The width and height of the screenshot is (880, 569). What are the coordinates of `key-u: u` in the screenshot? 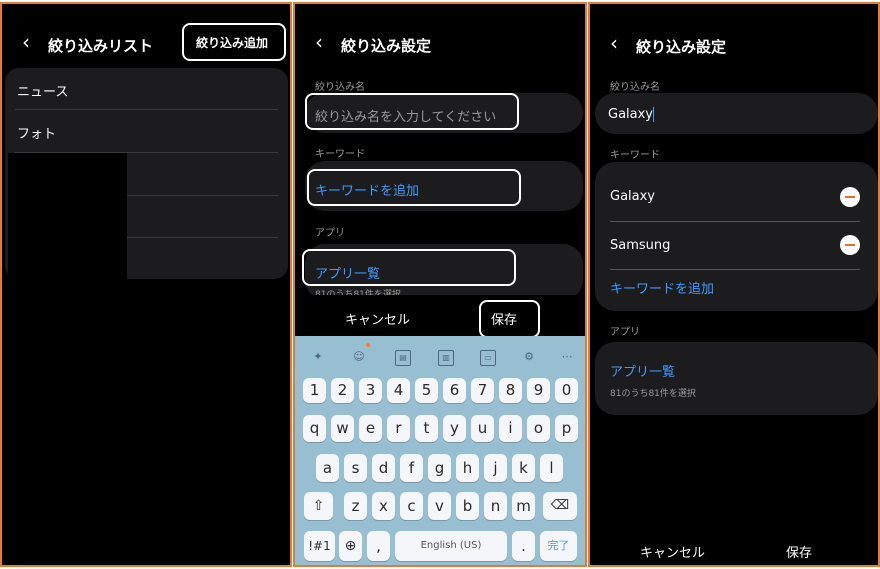 It's located at (482, 428).